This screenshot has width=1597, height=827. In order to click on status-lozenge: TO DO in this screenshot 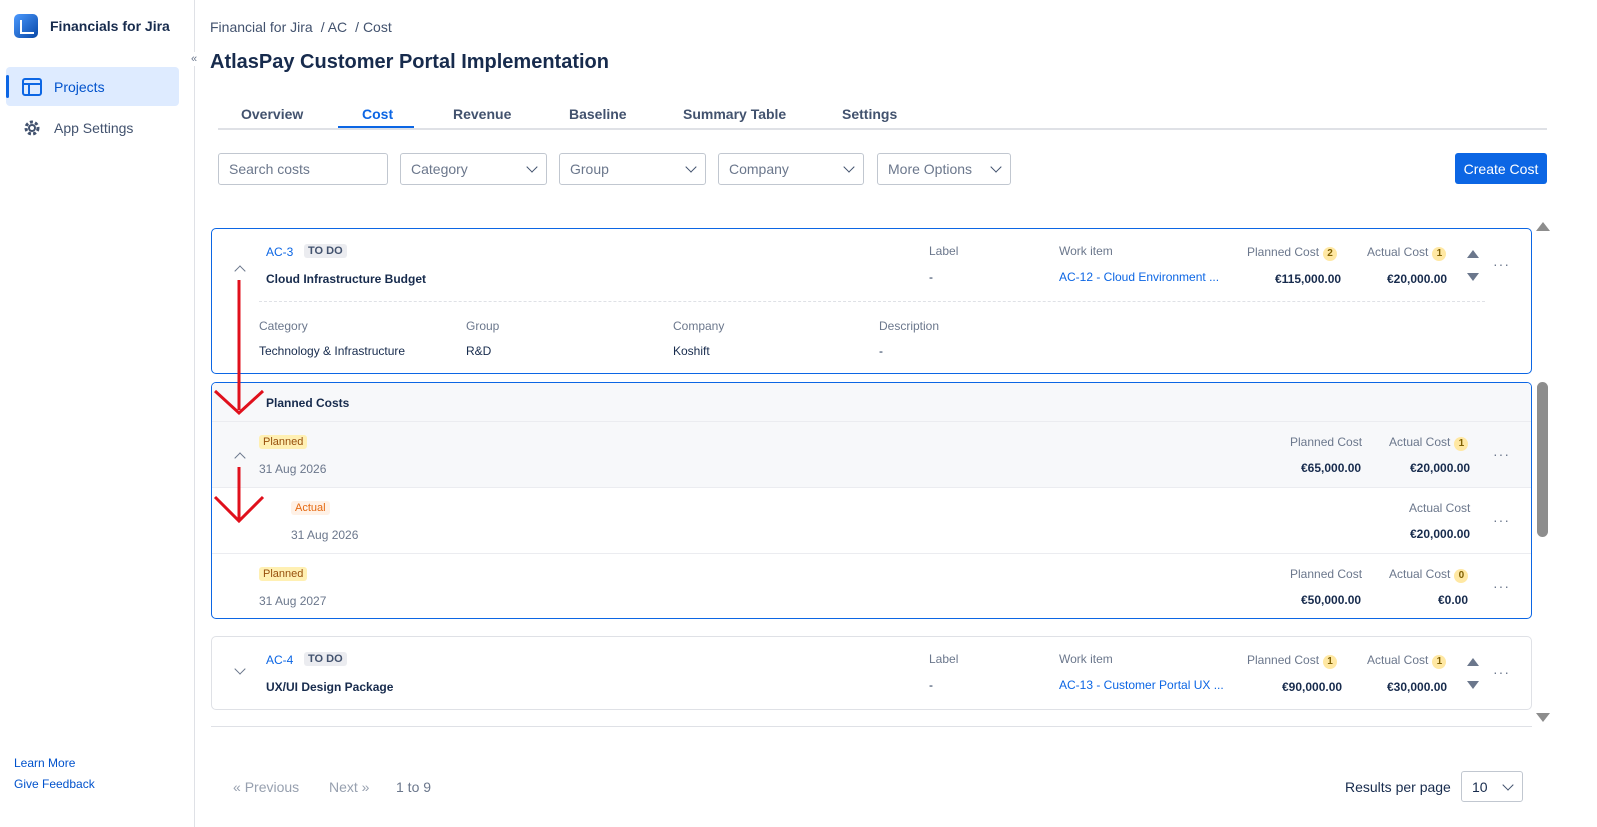, I will do `click(325, 251)`.